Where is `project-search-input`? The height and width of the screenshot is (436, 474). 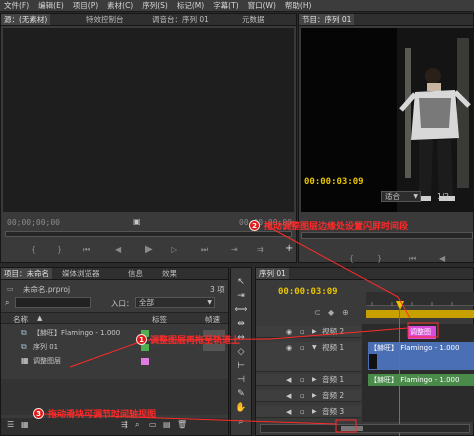
project-search-input is located at coordinates (53, 302).